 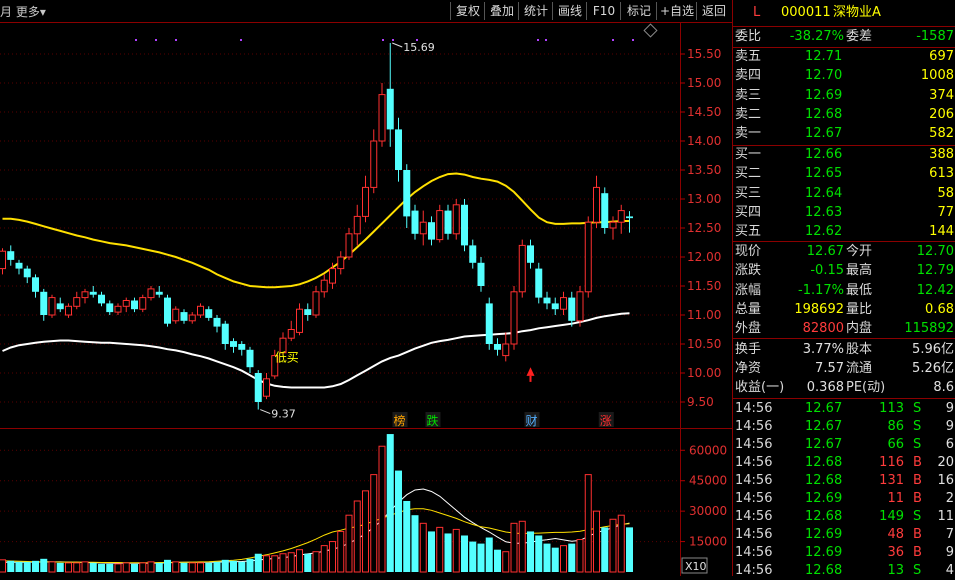 What do you see at coordinates (844, 115) in the screenshot?
I see `ask-row: 卖二 12.68 206` at bounding box center [844, 115].